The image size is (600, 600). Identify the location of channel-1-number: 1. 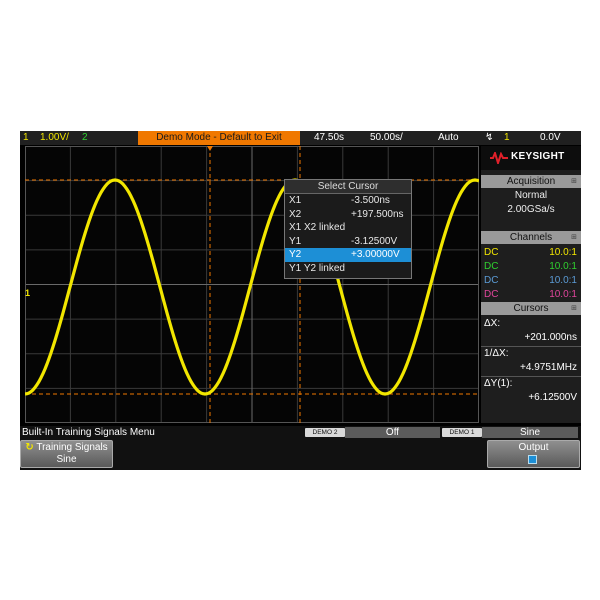
(26, 138).